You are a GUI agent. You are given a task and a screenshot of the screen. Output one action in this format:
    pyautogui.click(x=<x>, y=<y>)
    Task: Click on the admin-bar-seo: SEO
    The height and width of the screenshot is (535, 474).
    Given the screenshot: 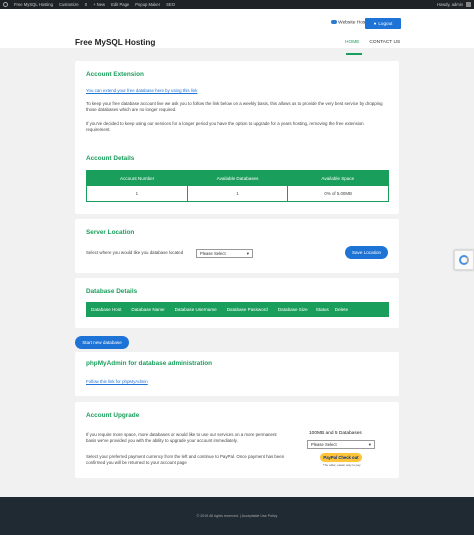 What is the action you would take?
    pyautogui.click(x=170, y=4)
    